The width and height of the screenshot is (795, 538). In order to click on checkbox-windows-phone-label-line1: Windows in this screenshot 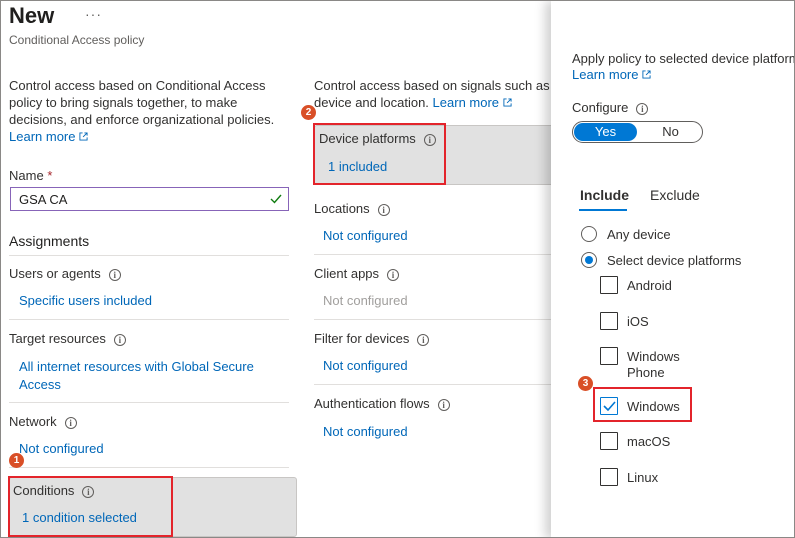, I will do `click(653, 356)`.